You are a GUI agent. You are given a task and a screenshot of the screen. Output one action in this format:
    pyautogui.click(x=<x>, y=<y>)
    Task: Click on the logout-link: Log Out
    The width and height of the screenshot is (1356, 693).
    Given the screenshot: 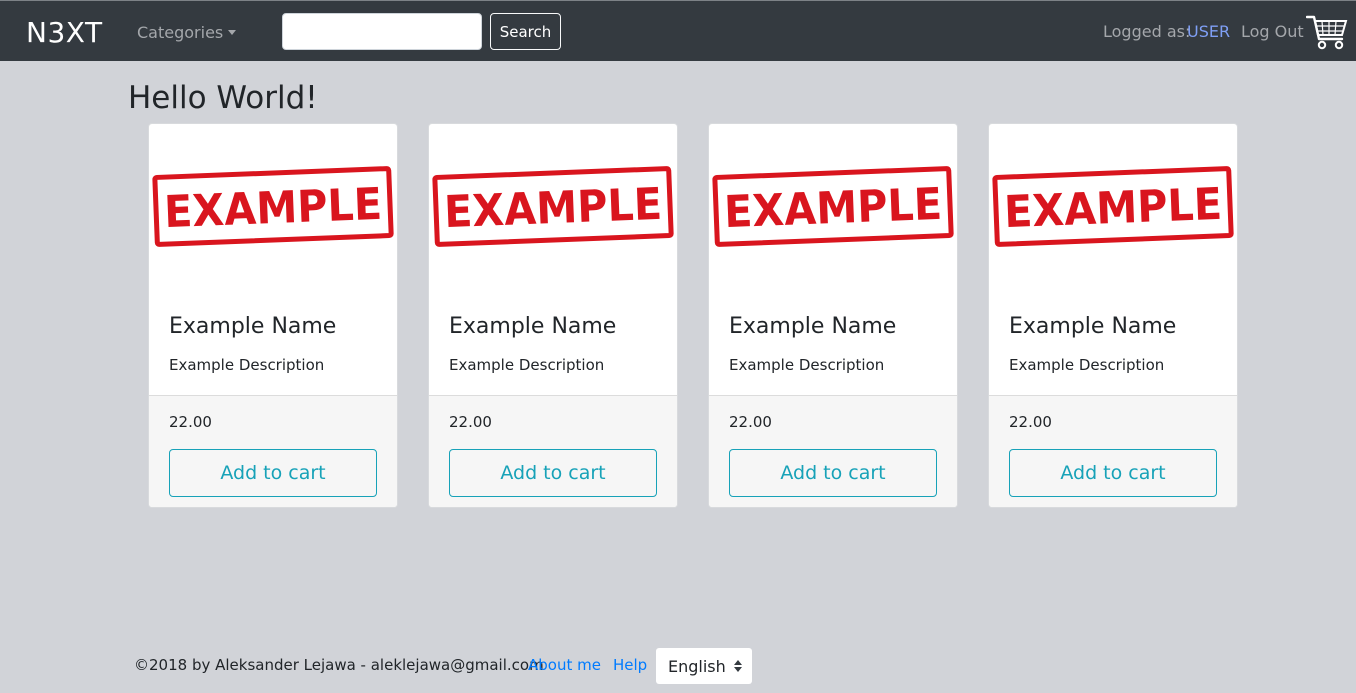 What is the action you would take?
    pyautogui.click(x=1272, y=31)
    